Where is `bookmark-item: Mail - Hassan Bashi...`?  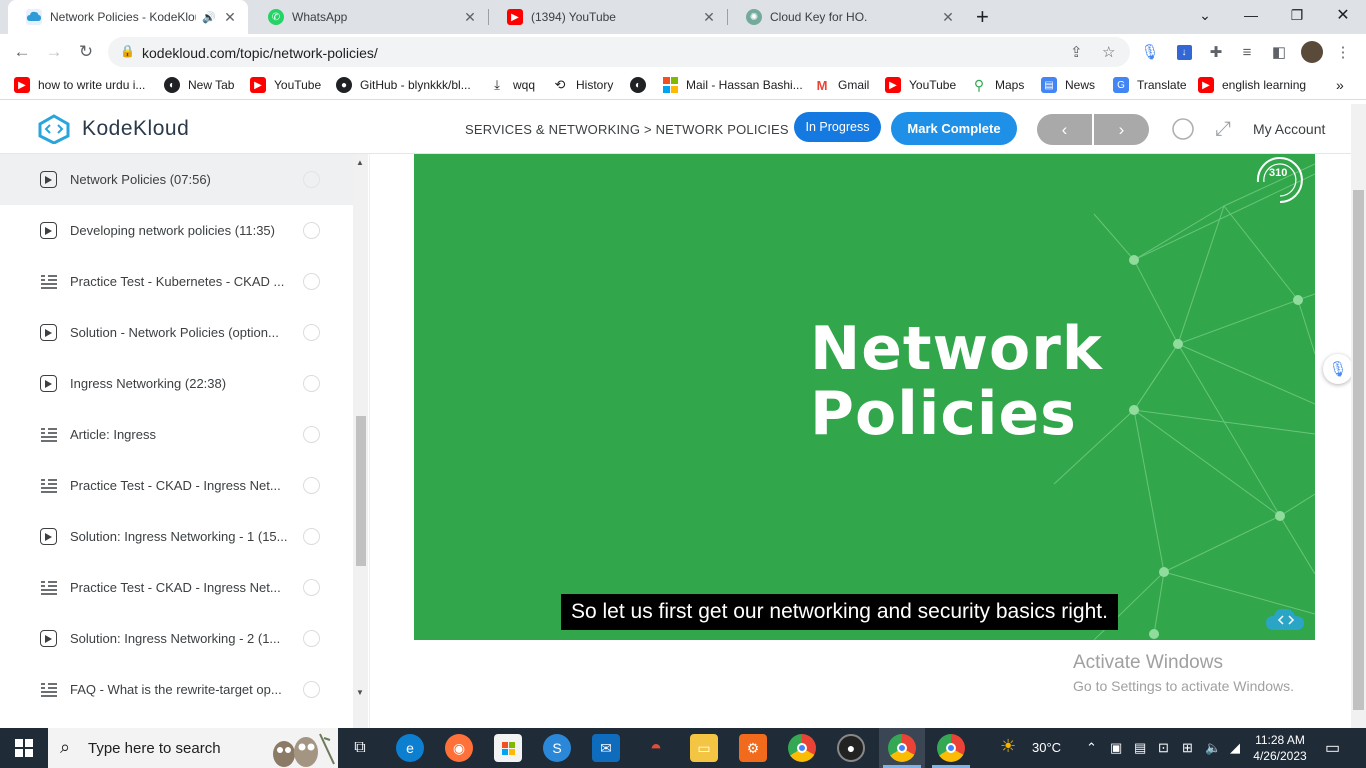 bookmark-item: Mail - Hassan Bashi... is located at coordinates (732, 85).